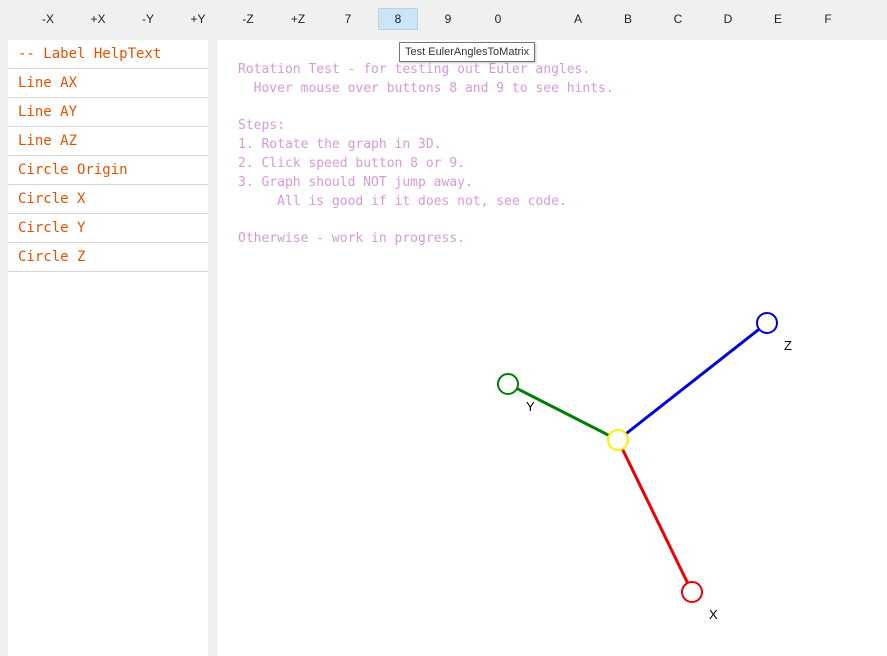  Describe the element at coordinates (828, 19) in the screenshot. I see `toolbar-button-f: F` at that location.